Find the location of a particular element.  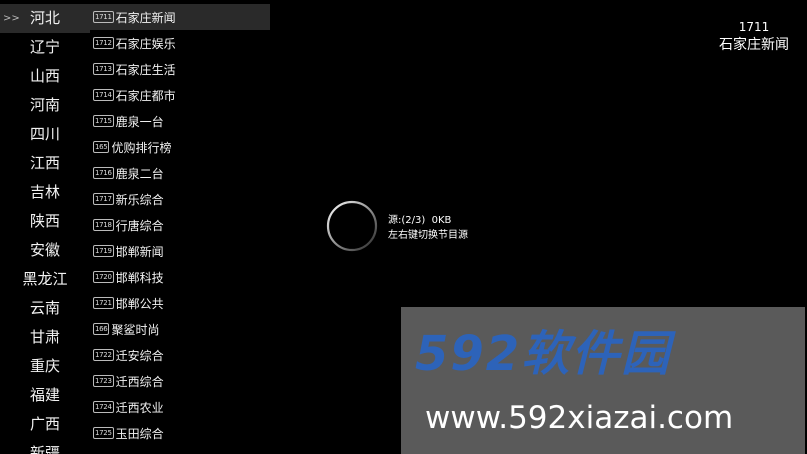

channel-name: 邯郸公共 is located at coordinates (139, 303).